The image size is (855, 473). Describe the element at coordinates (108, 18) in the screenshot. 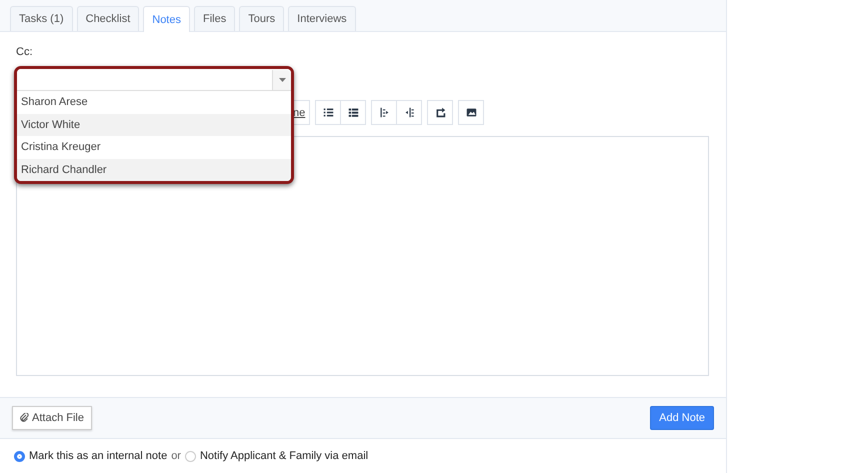

I see `tab: Checklist` at that location.